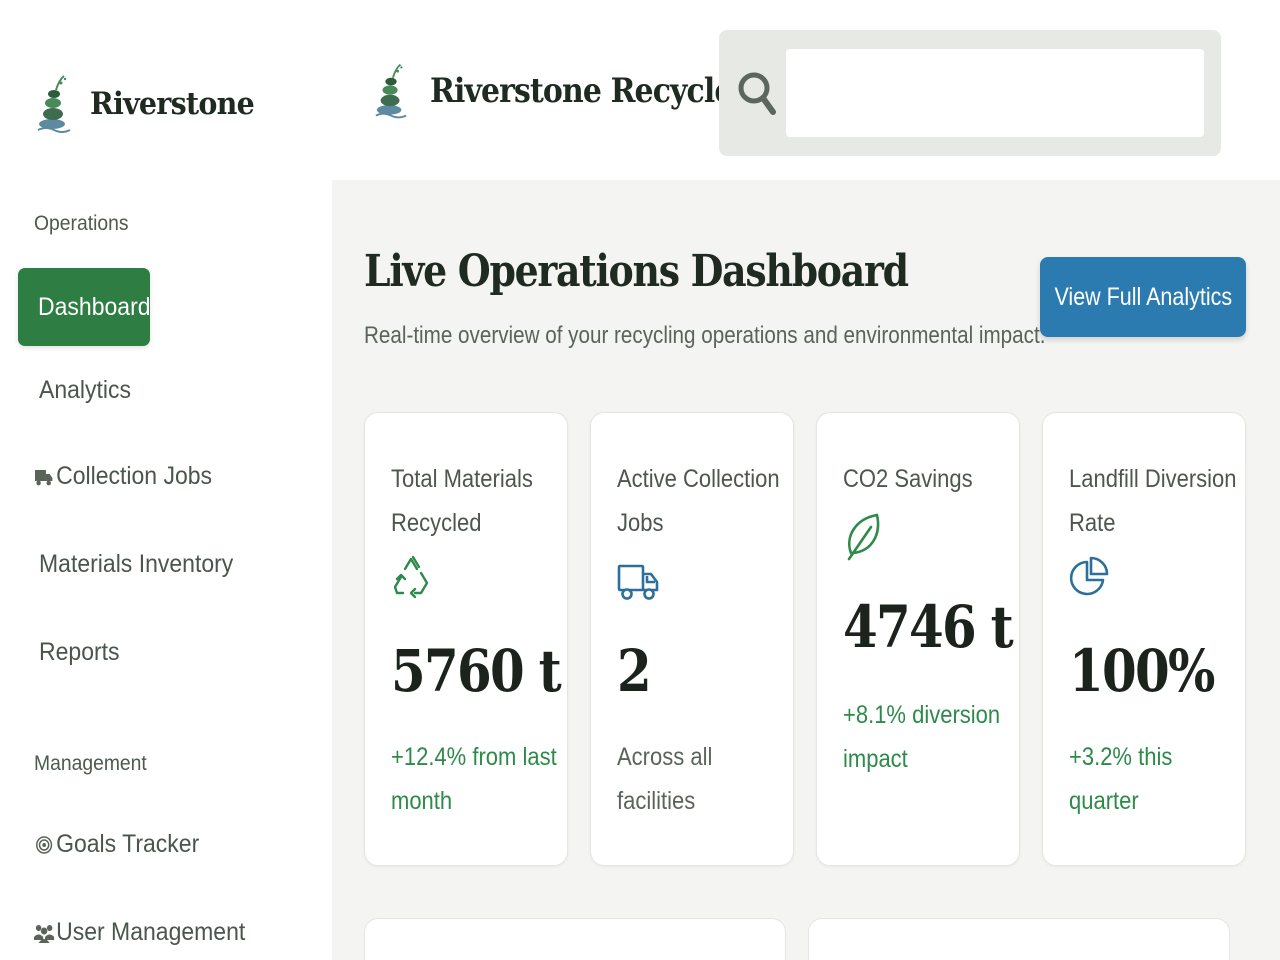 The width and height of the screenshot is (1280, 960). Describe the element at coordinates (94, 306) in the screenshot. I see `sidebar-item-label: Dashboard` at that location.